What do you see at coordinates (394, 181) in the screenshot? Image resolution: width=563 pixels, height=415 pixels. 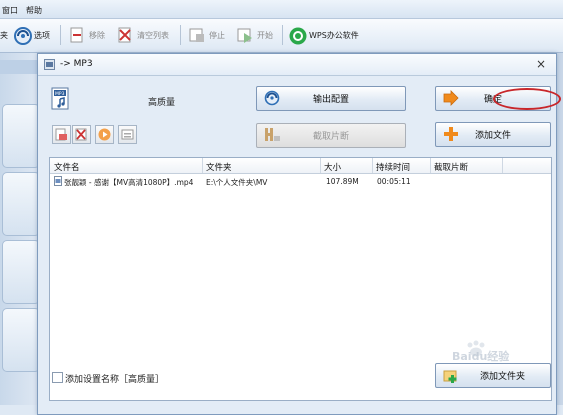 I see `cell-duration: 00:05:11` at bounding box center [394, 181].